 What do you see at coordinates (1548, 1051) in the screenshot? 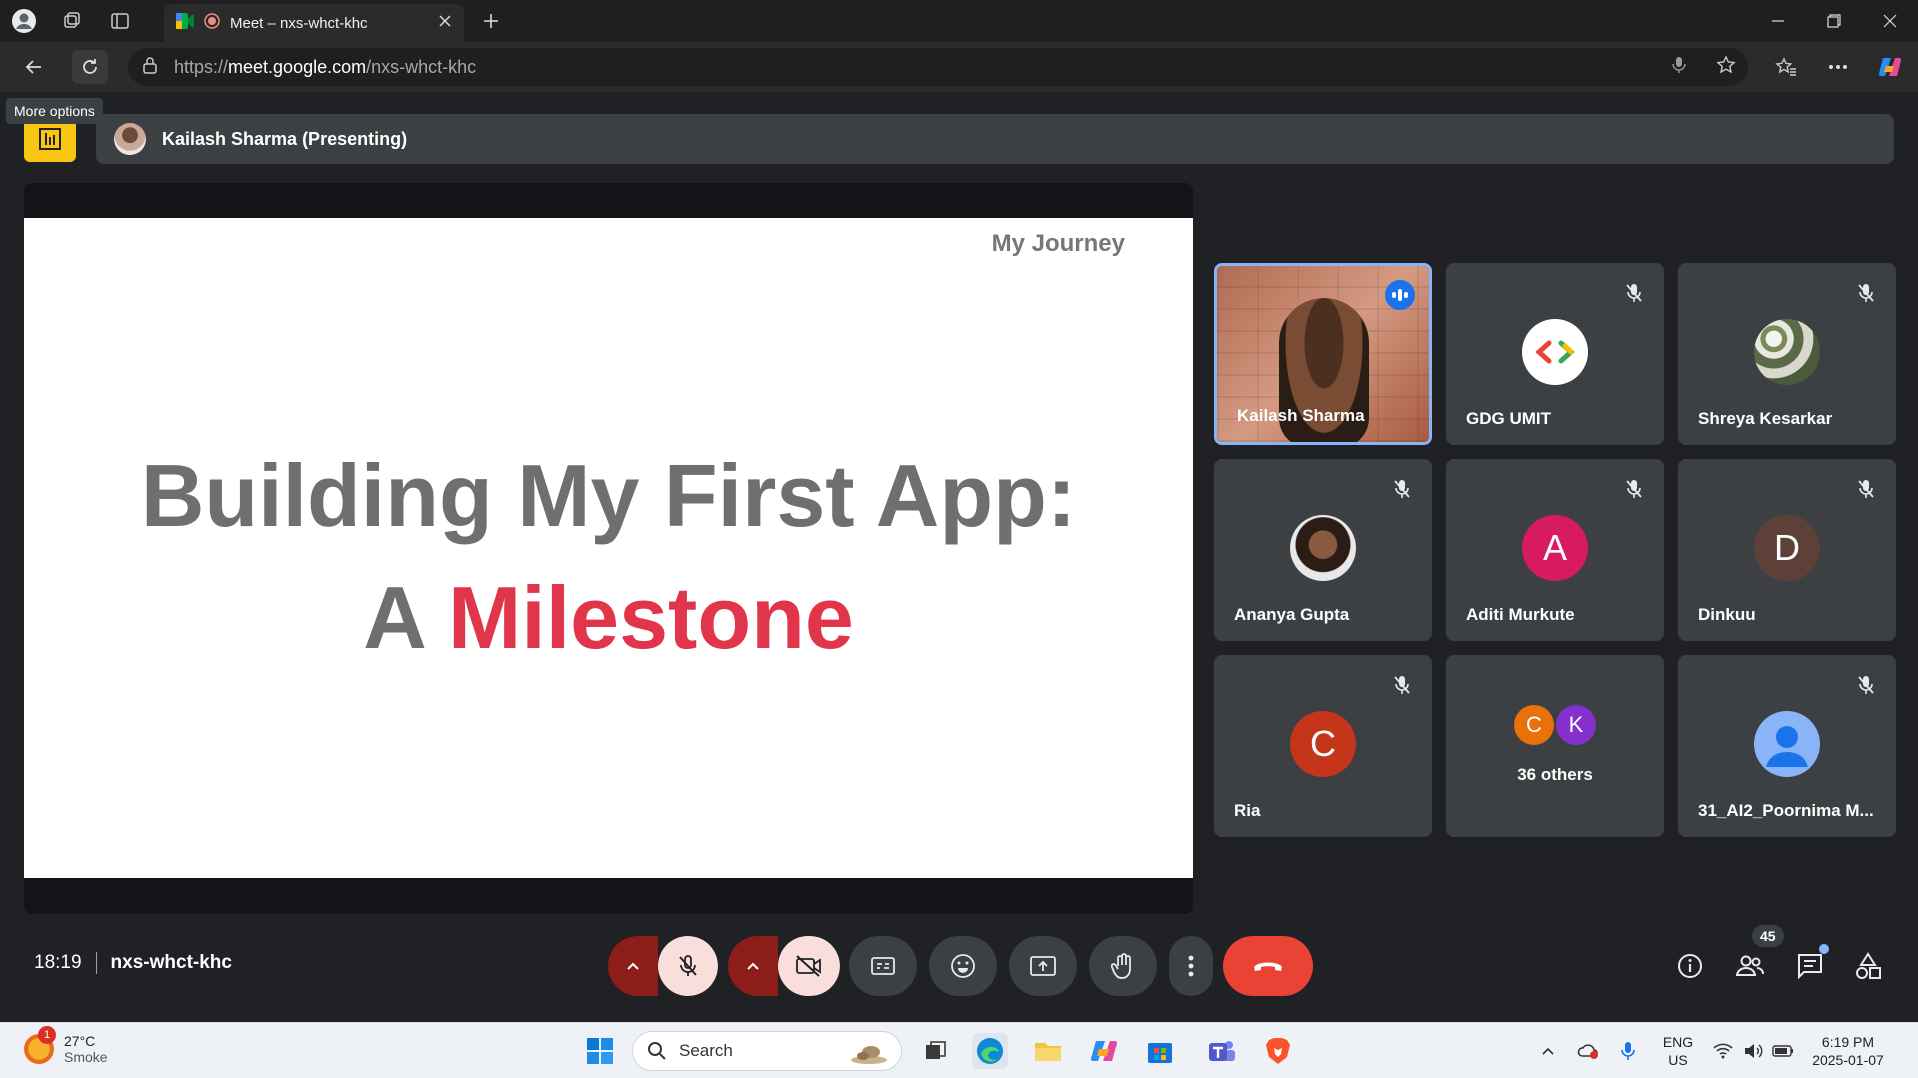
I see `chevron-up-icon` at bounding box center [1548, 1051].